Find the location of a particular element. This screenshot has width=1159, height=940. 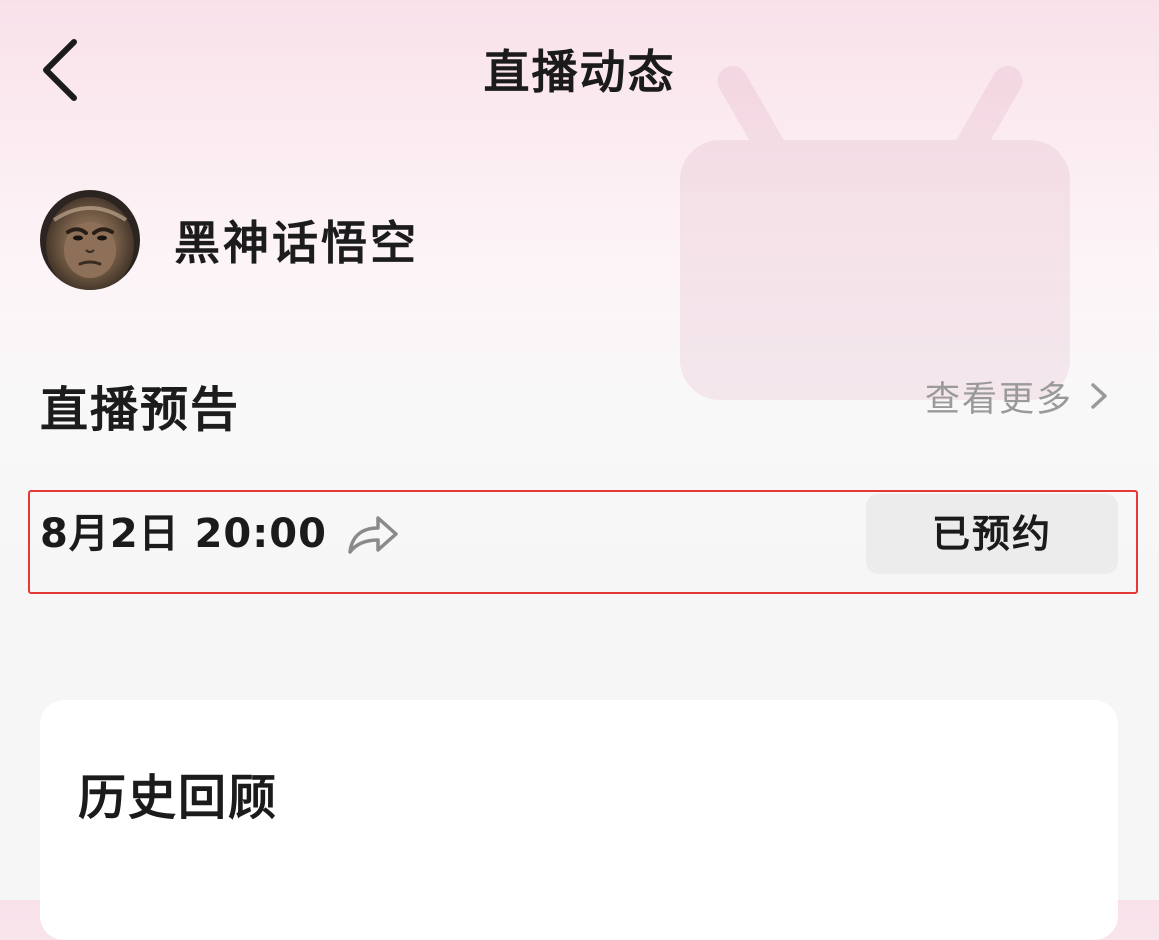

reserved-button: 已预约 is located at coordinates (992, 534).